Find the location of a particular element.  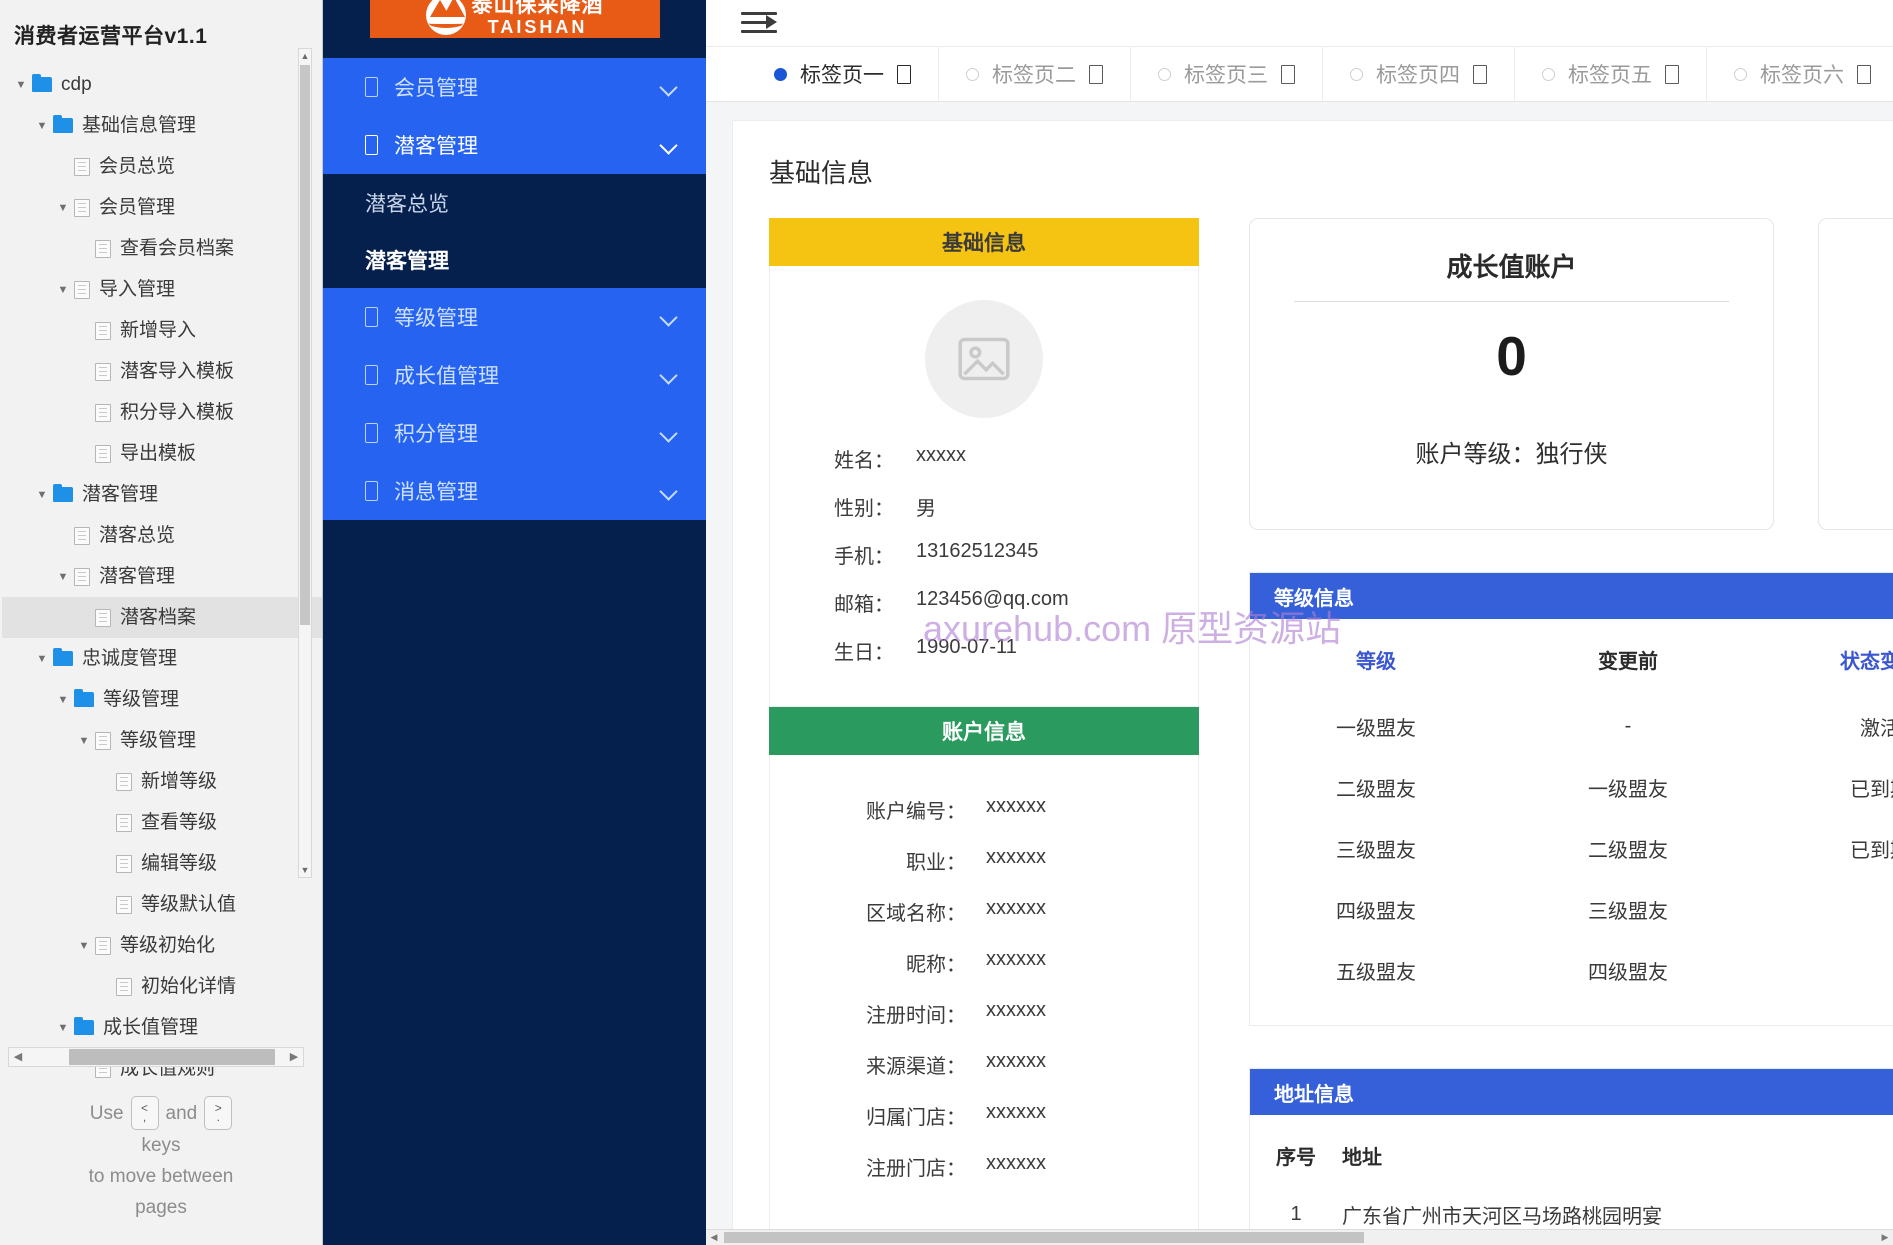

sitemap-node-label: 基础信息管理 is located at coordinates (139, 125).